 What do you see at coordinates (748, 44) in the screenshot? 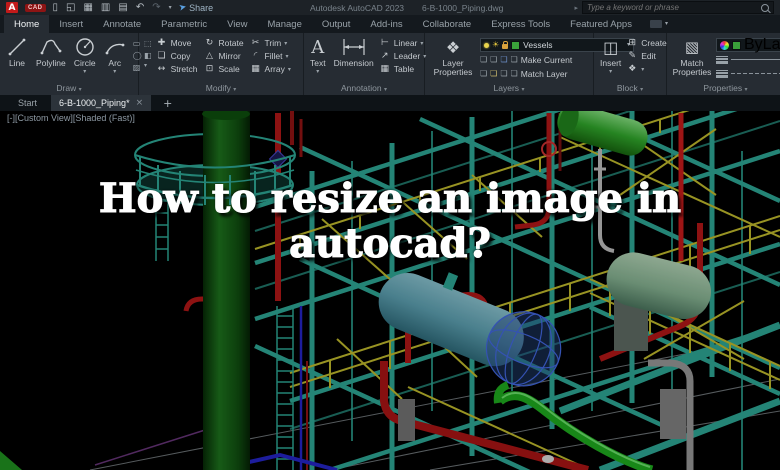
I see `object-color-dropdown: ByLayer ▾` at bounding box center [748, 44].